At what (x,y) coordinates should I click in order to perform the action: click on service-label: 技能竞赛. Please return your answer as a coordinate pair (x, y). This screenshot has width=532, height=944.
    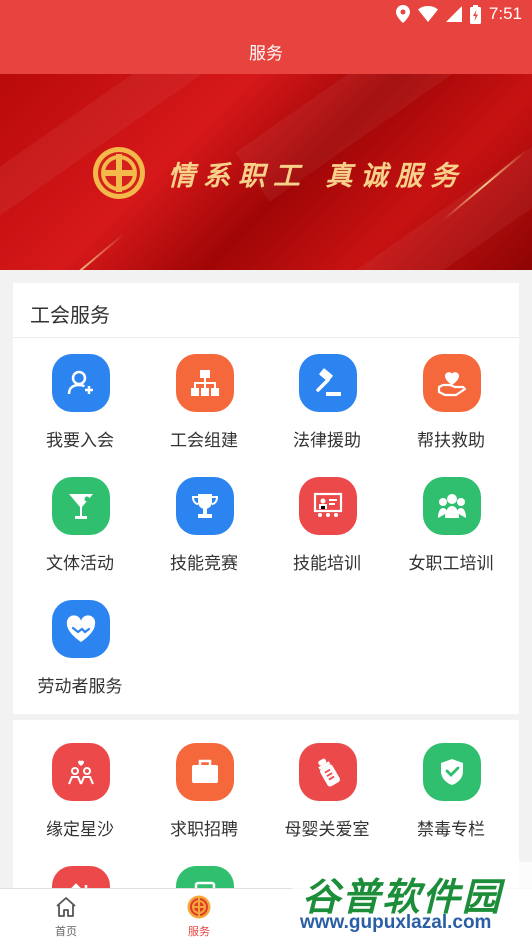
    Looking at the image, I should click on (204, 564).